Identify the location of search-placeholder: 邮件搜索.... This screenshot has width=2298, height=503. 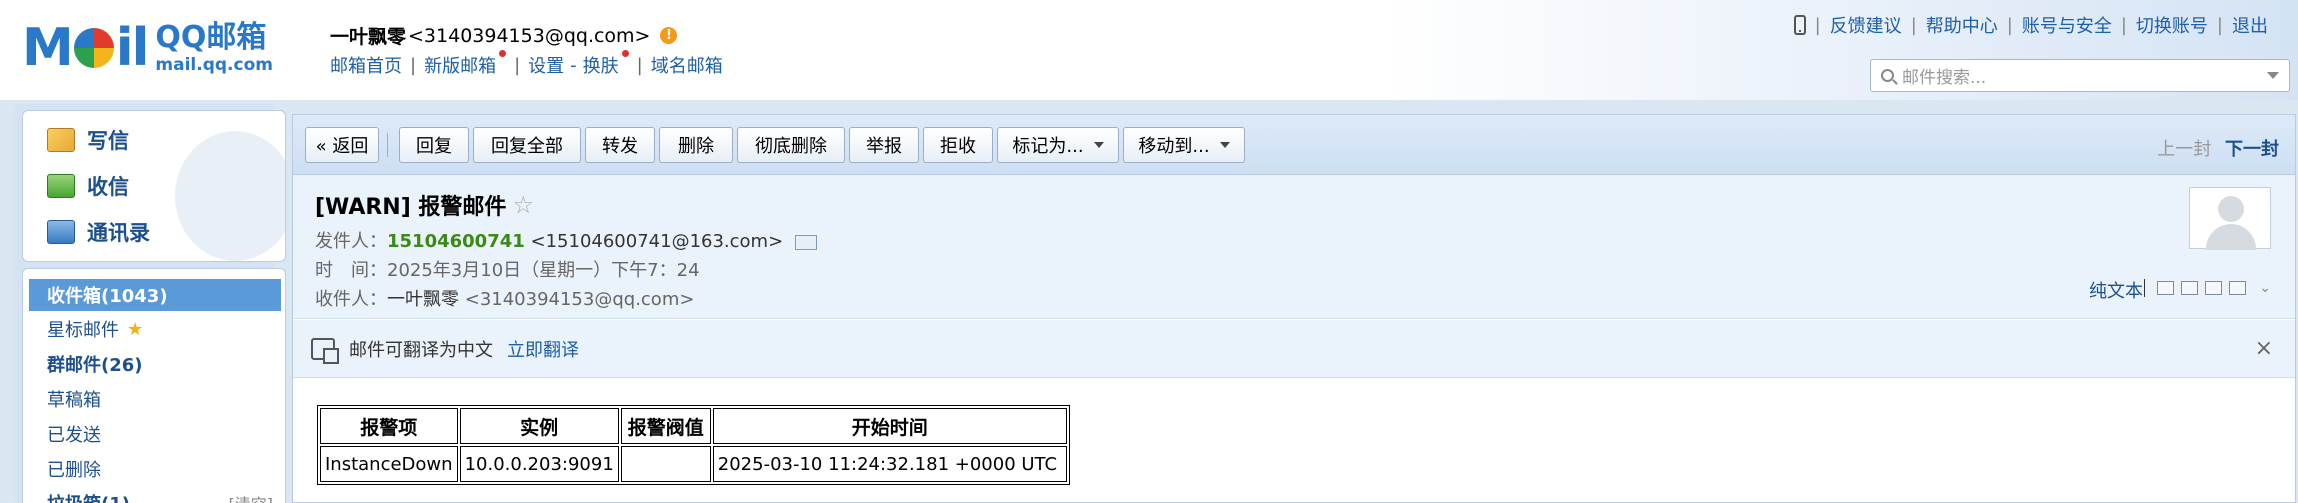
(1944, 78).